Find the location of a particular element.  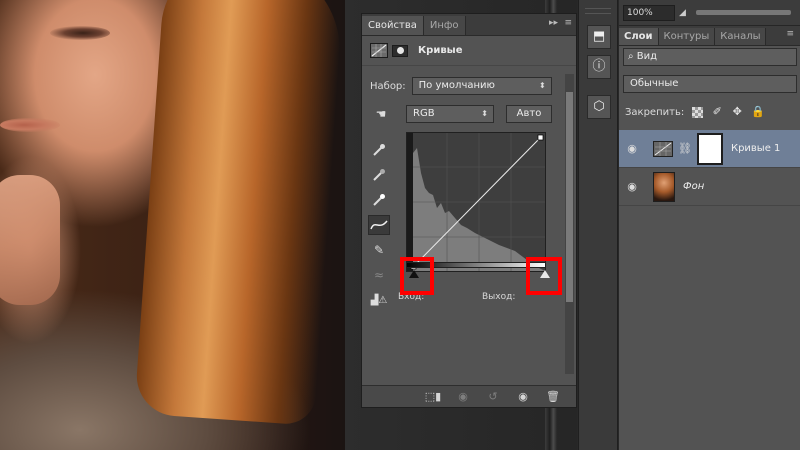

highlight-black-point is located at coordinates (417, 276).